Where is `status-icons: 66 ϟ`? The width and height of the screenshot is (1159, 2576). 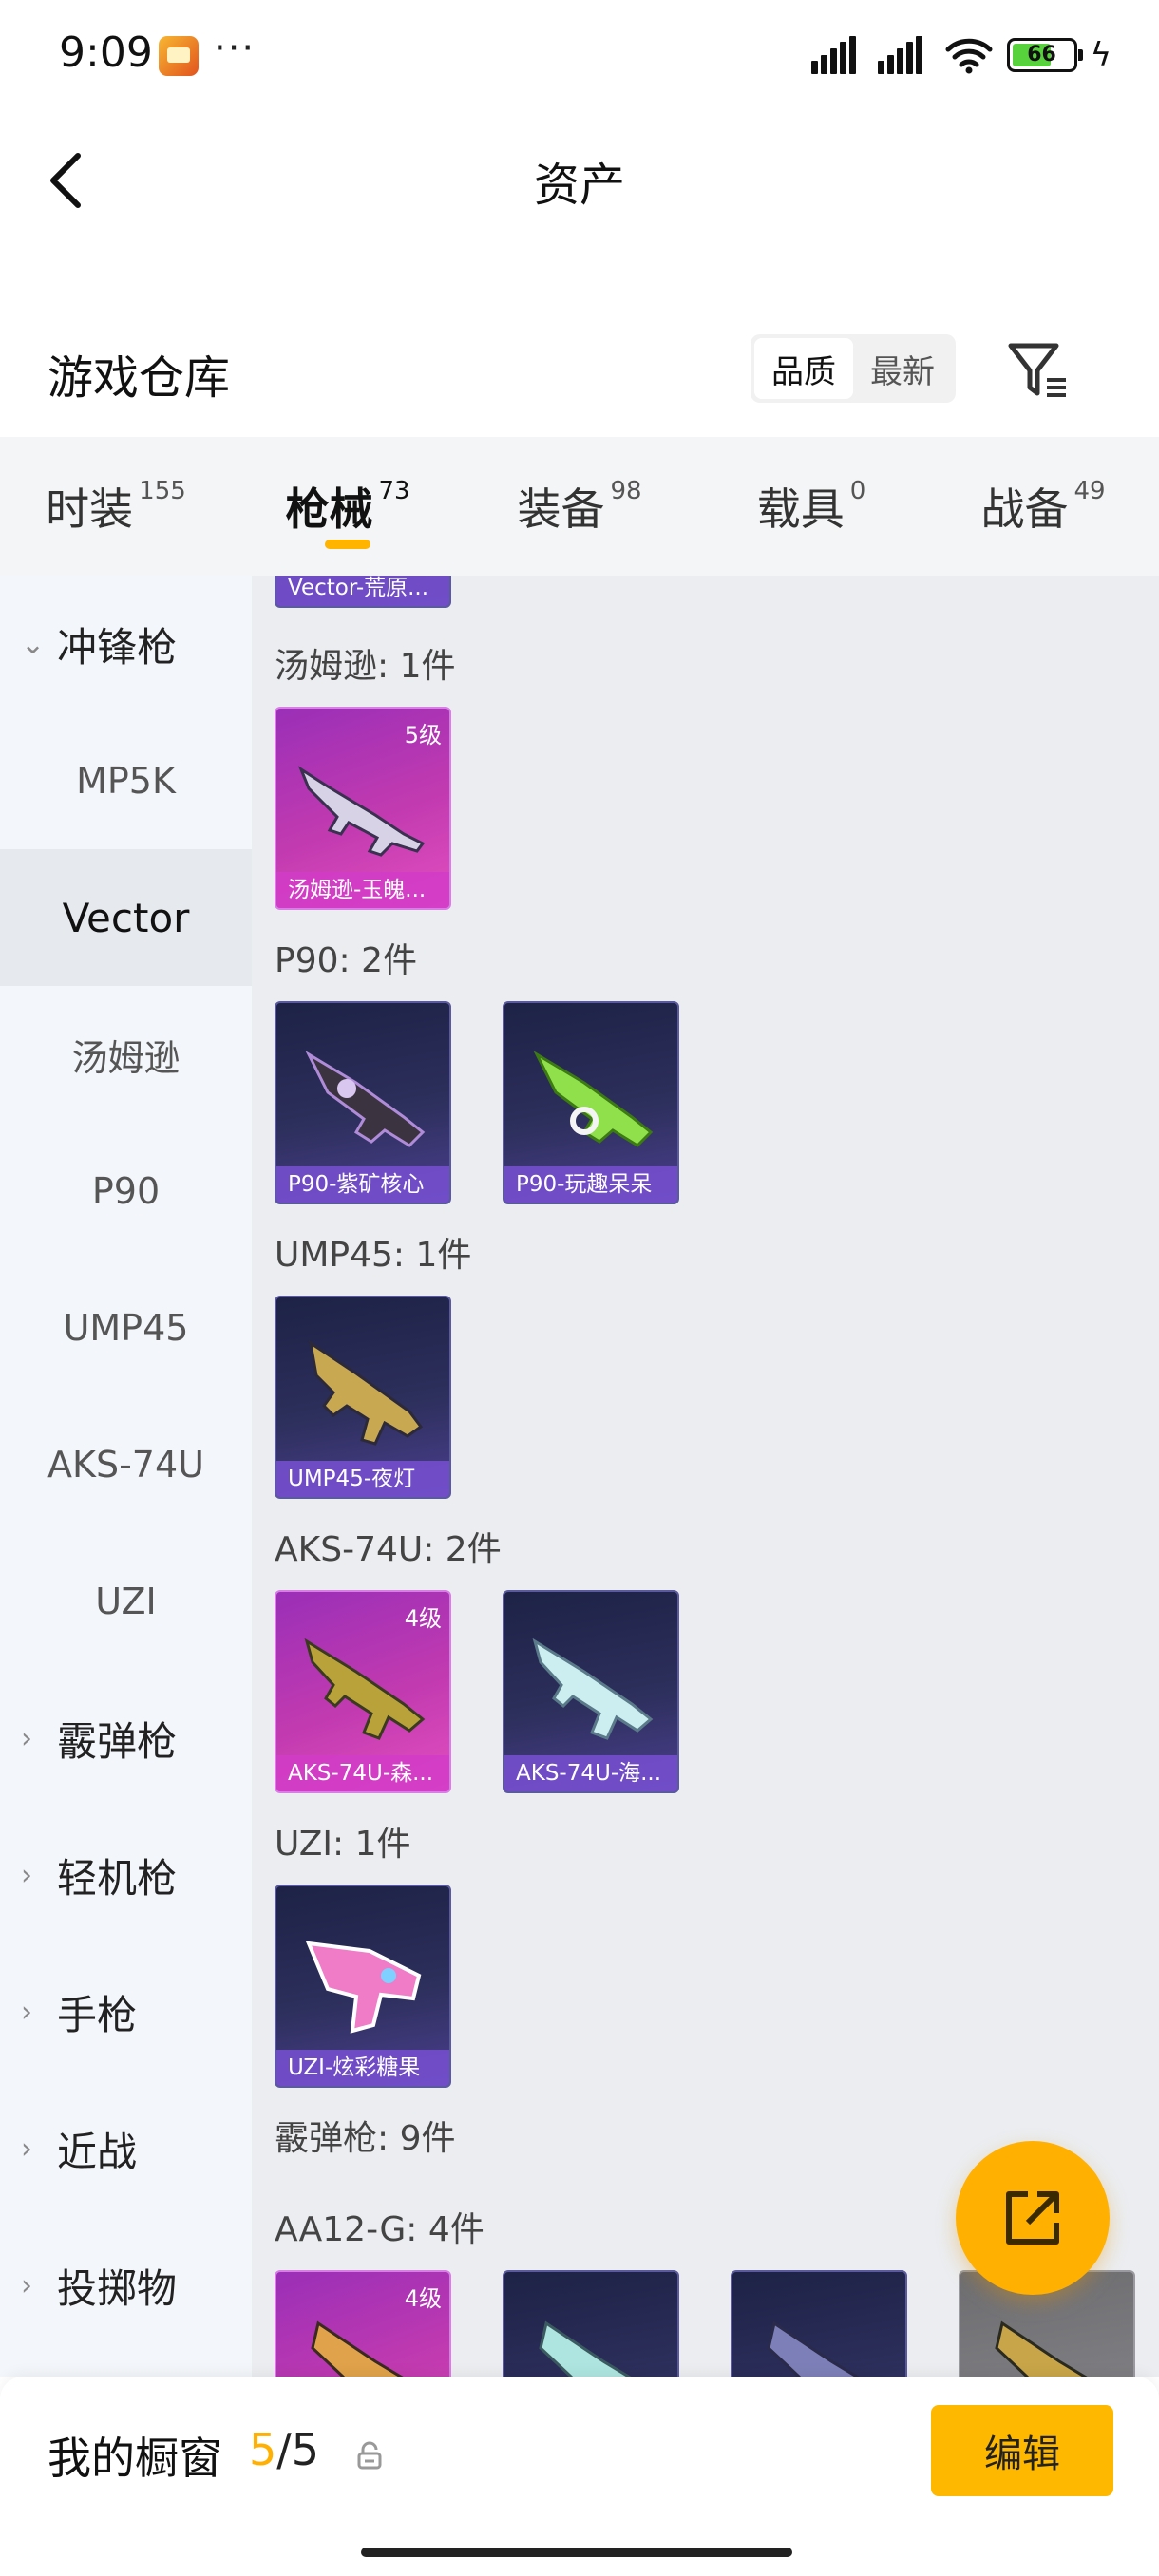
status-icons: 66 ϟ is located at coordinates (961, 55).